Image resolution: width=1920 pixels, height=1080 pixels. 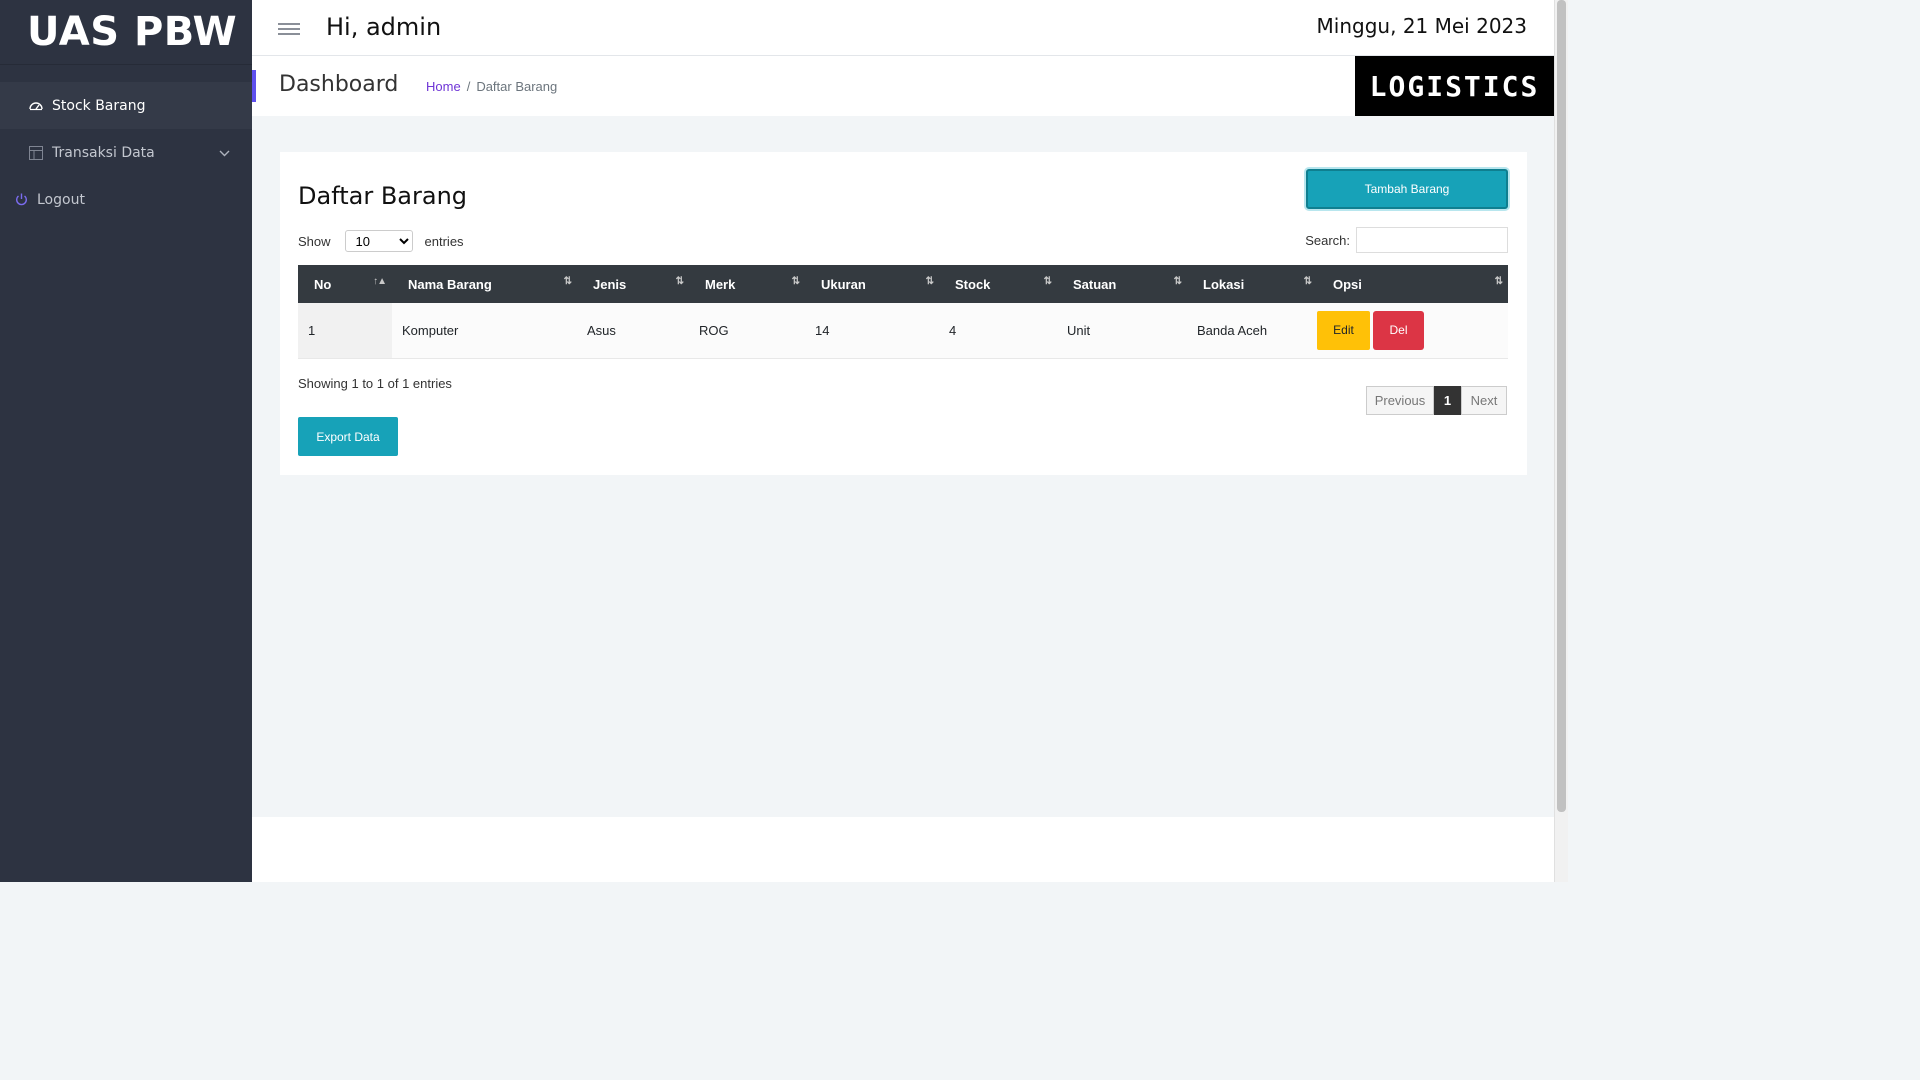 I want to click on pagination: Previous 1 Next, so click(x=1436, y=400).